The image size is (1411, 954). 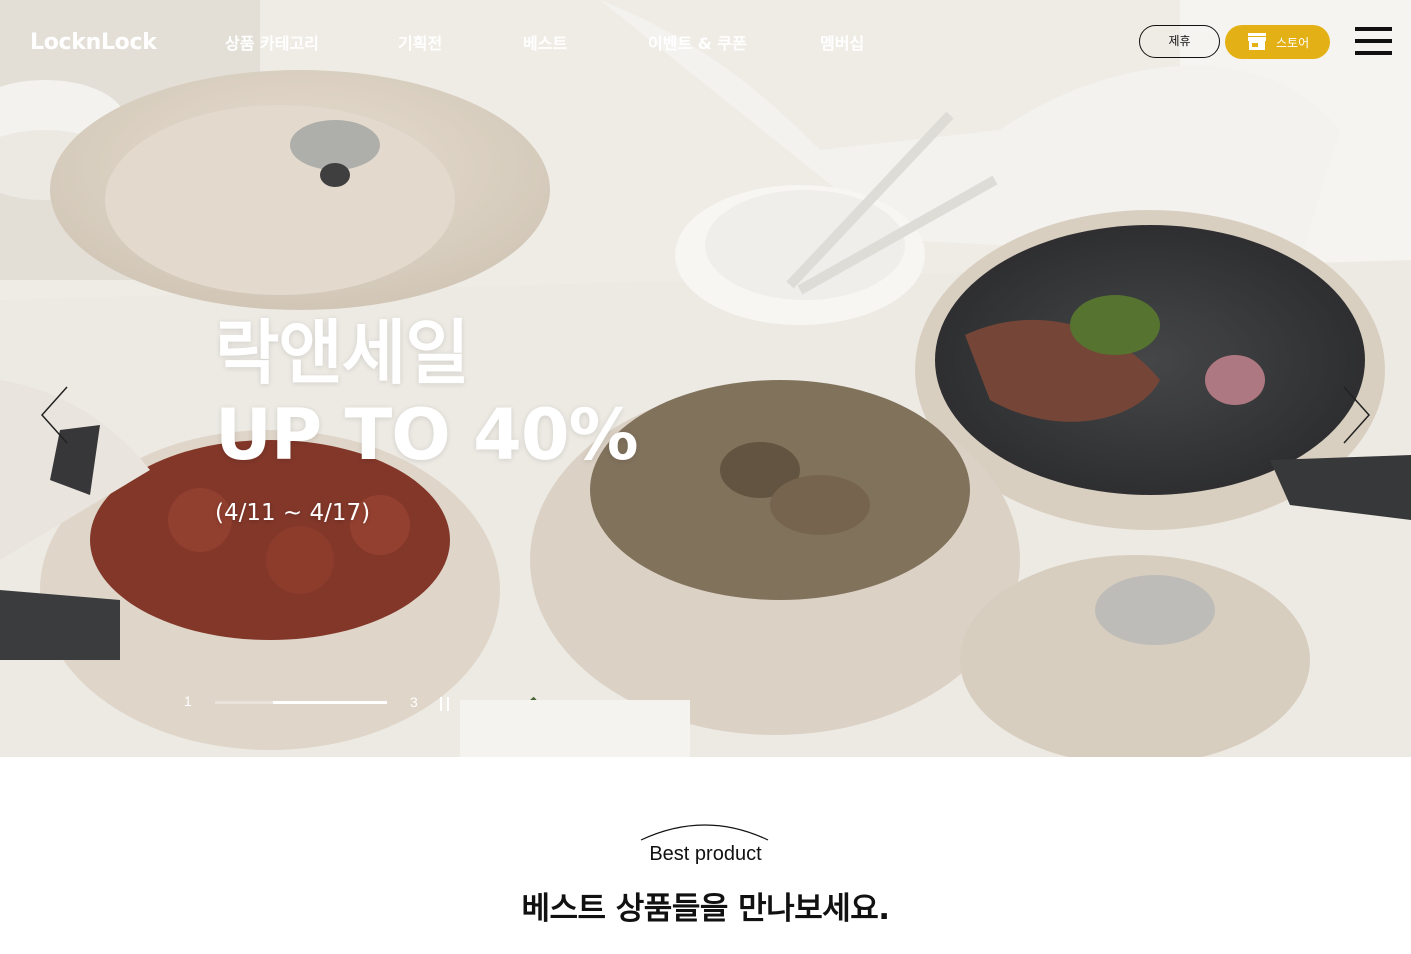 I want to click on next-slide-button, so click(x=1356, y=415).